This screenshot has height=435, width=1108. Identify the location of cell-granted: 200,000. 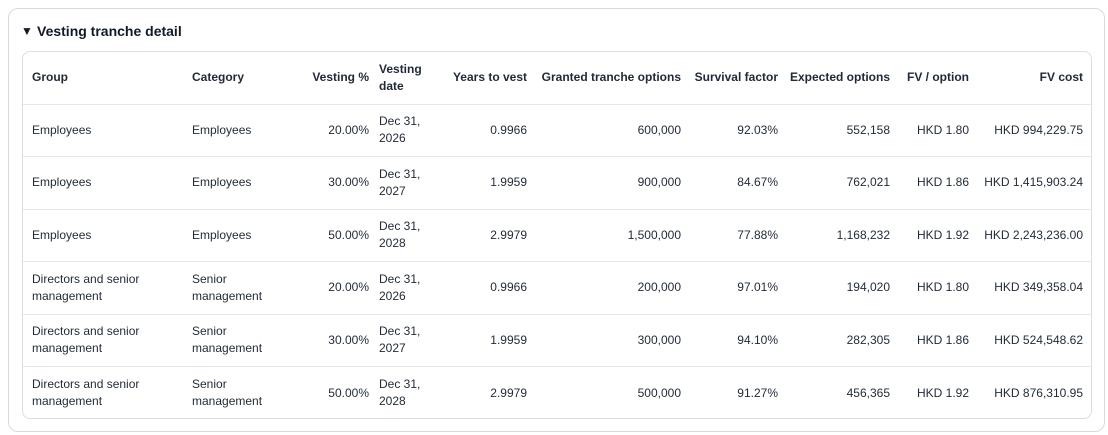
(614, 288).